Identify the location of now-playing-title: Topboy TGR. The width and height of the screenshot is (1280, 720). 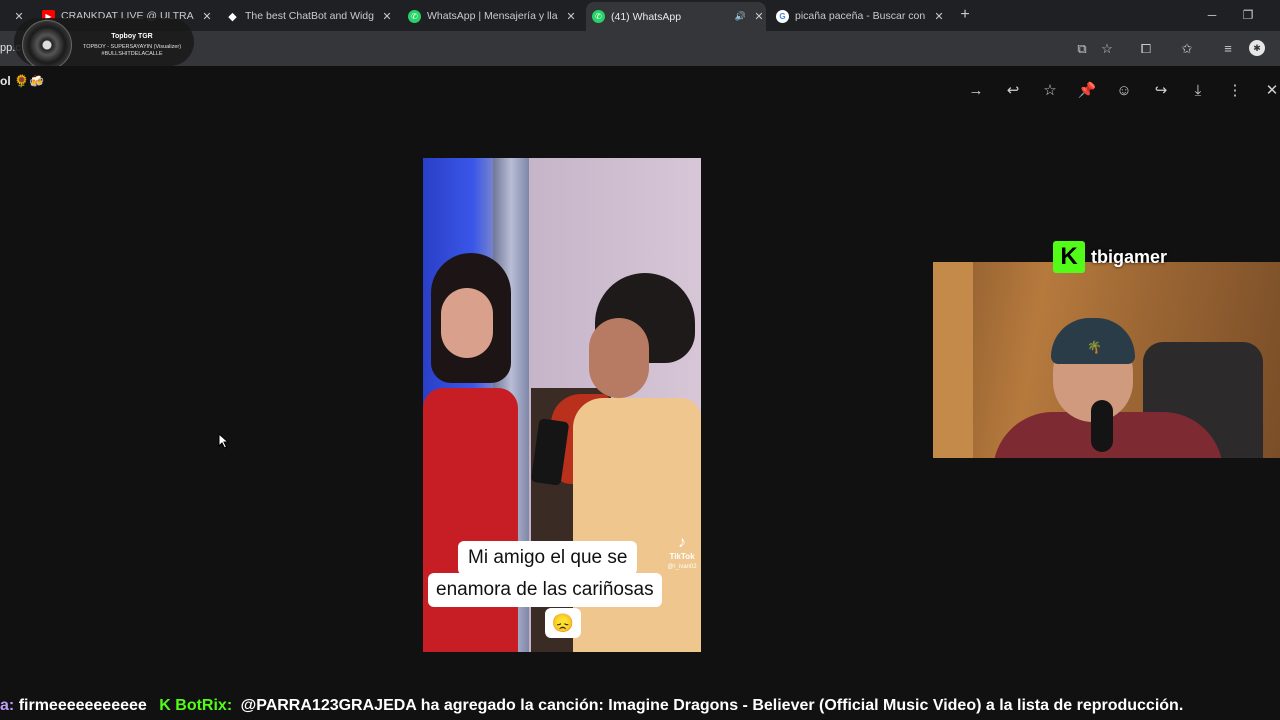
(132, 36).